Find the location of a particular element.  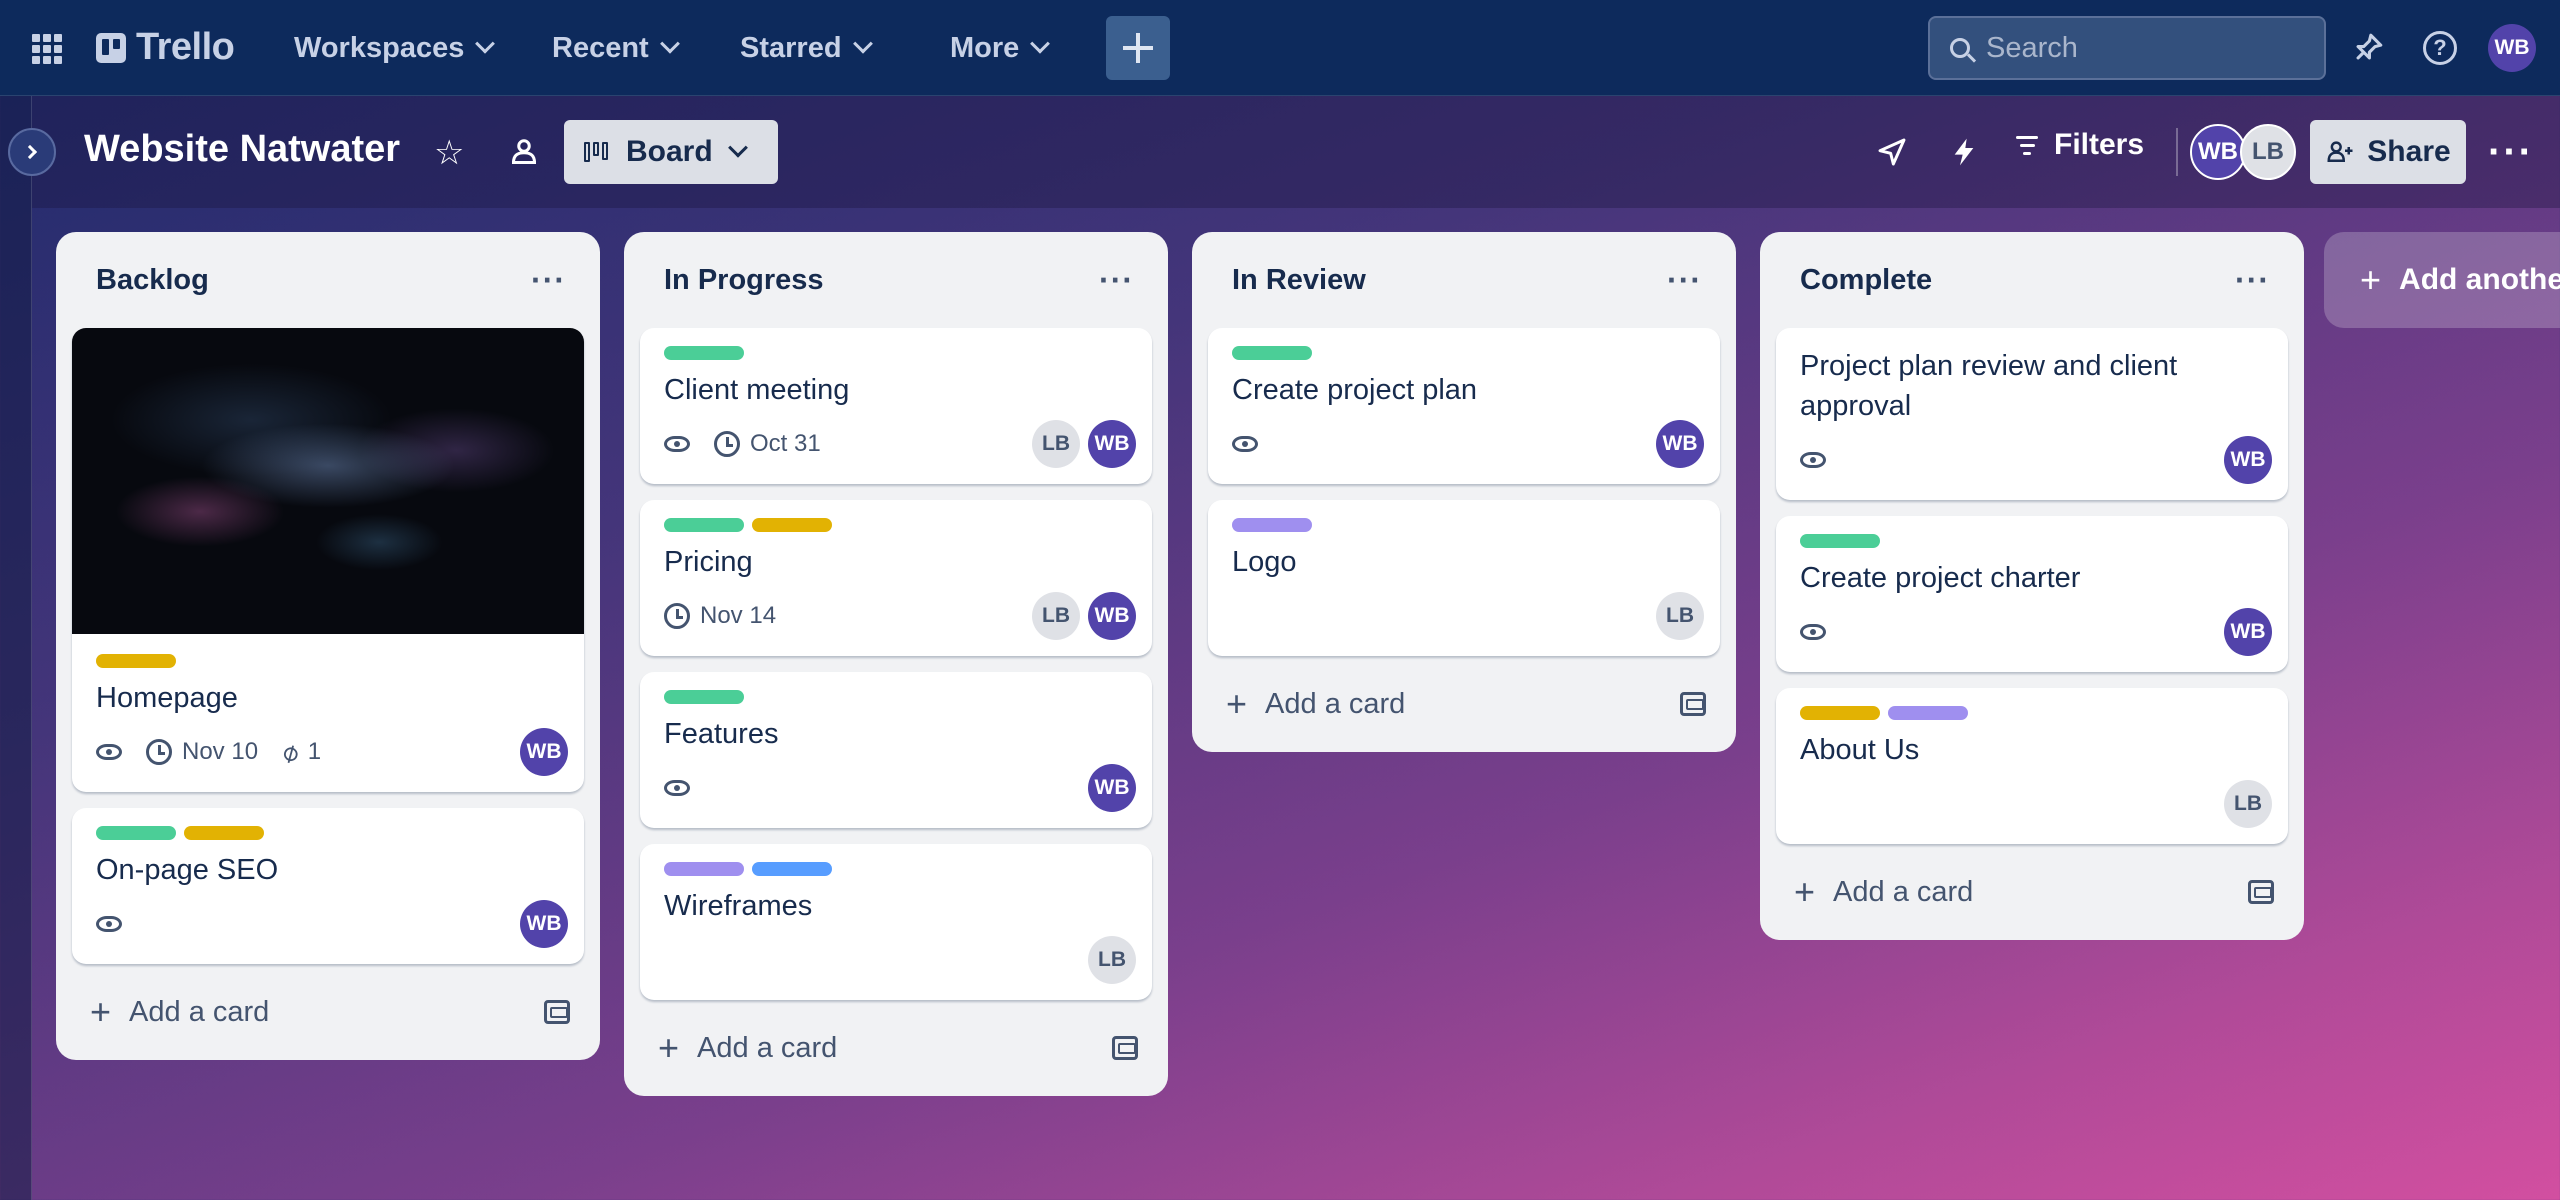

card-features: Features WB is located at coordinates (896, 750).